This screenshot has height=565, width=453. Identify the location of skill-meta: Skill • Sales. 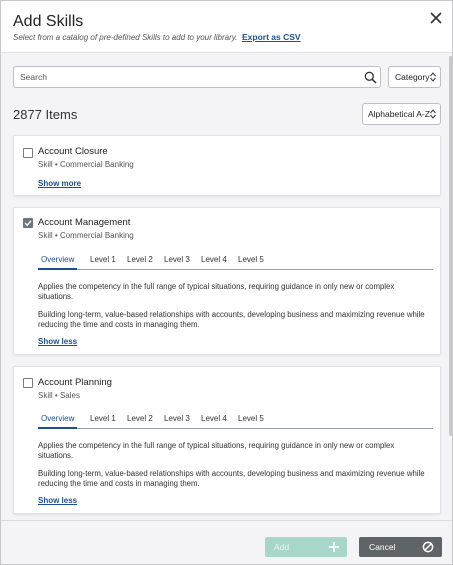
(59, 395).